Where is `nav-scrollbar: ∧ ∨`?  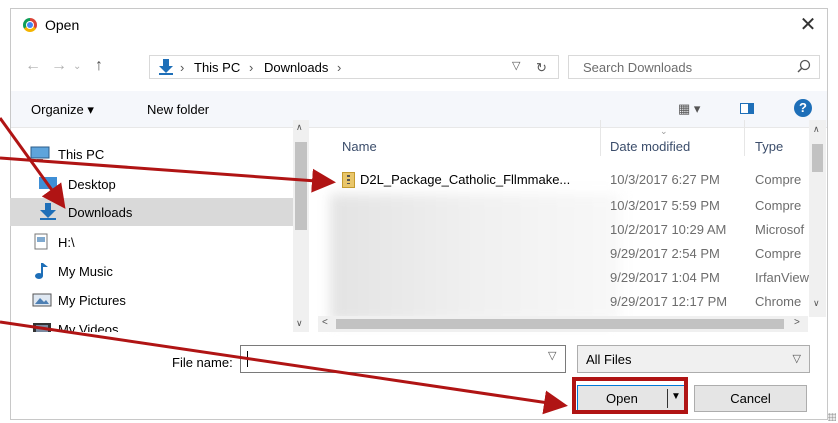
nav-scrollbar: ∧ ∨ is located at coordinates (301, 226).